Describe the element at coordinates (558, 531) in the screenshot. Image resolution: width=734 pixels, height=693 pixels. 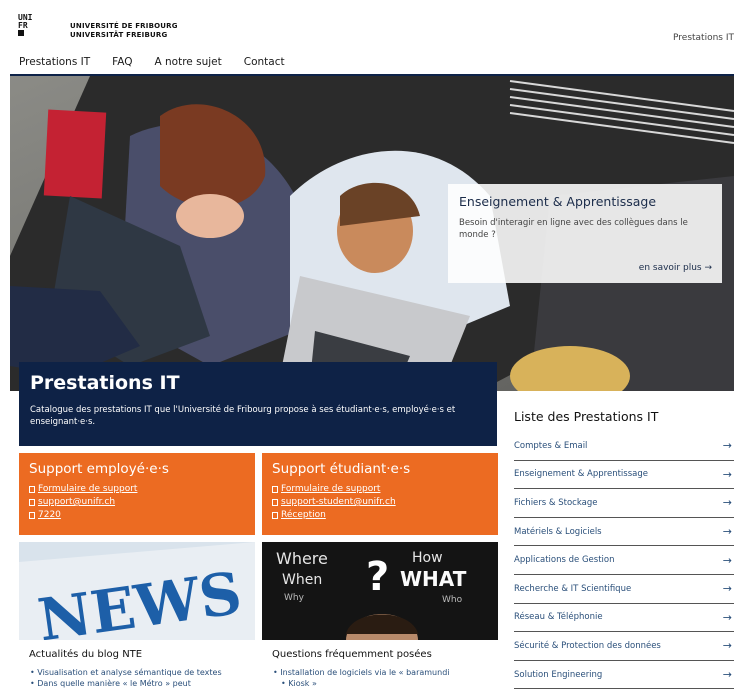
I see `sidebar-item-label: Matériels & Logiciels` at that location.